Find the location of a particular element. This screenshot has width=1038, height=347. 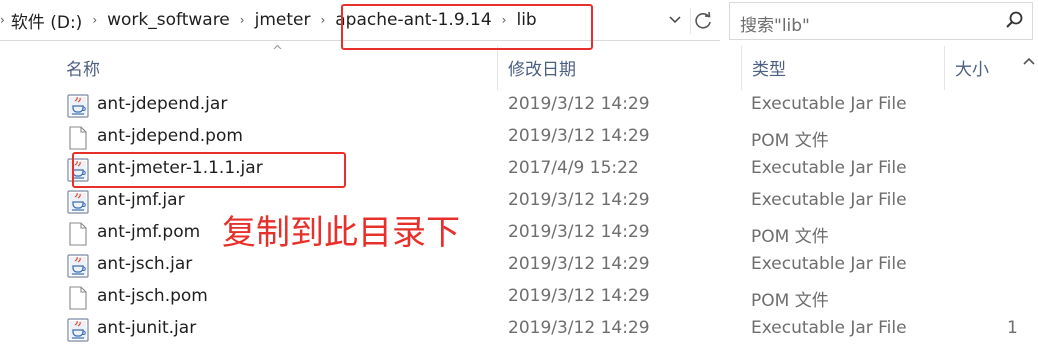

file-name: ant-jdepend.pom is located at coordinates (170, 136).